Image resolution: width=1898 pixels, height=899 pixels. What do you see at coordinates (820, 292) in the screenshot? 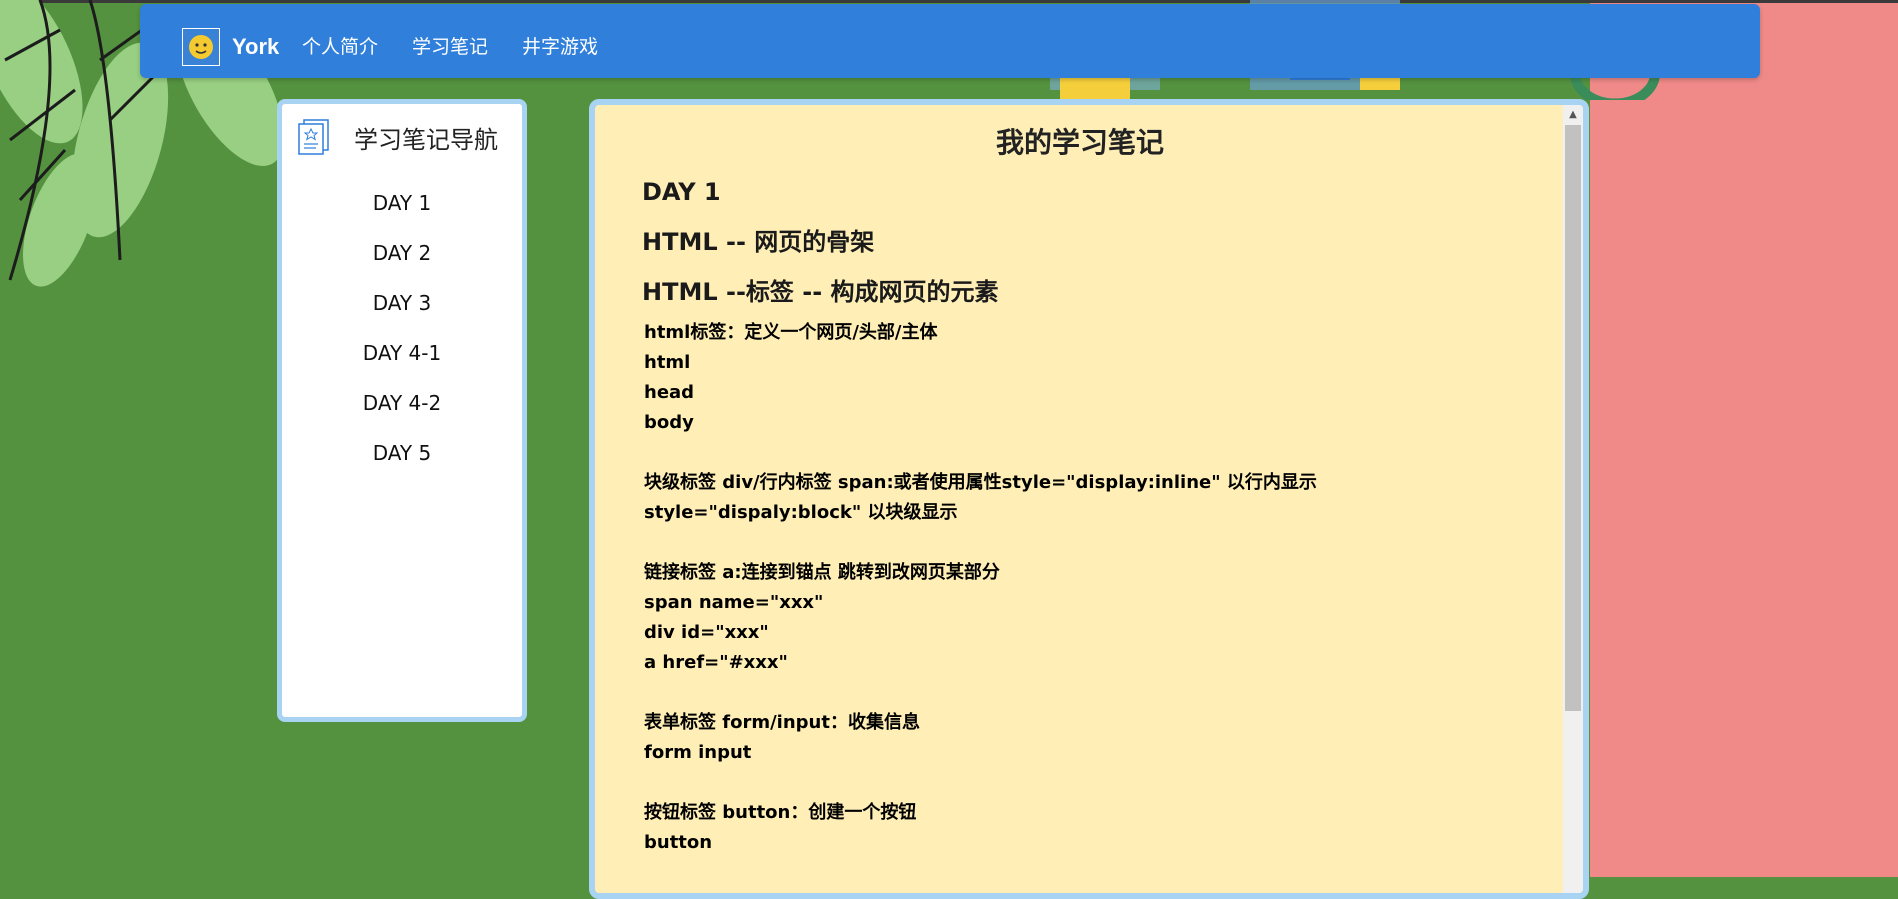
I see `heading-tags: HTML --标签 -- 构成网页的元素` at bounding box center [820, 292].